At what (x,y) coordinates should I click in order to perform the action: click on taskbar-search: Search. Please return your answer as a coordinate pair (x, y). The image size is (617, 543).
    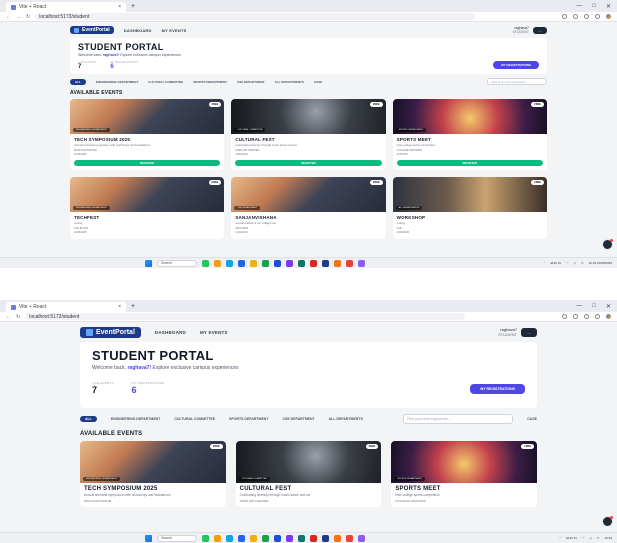
    Looking at the image, I should click on (177, 538).